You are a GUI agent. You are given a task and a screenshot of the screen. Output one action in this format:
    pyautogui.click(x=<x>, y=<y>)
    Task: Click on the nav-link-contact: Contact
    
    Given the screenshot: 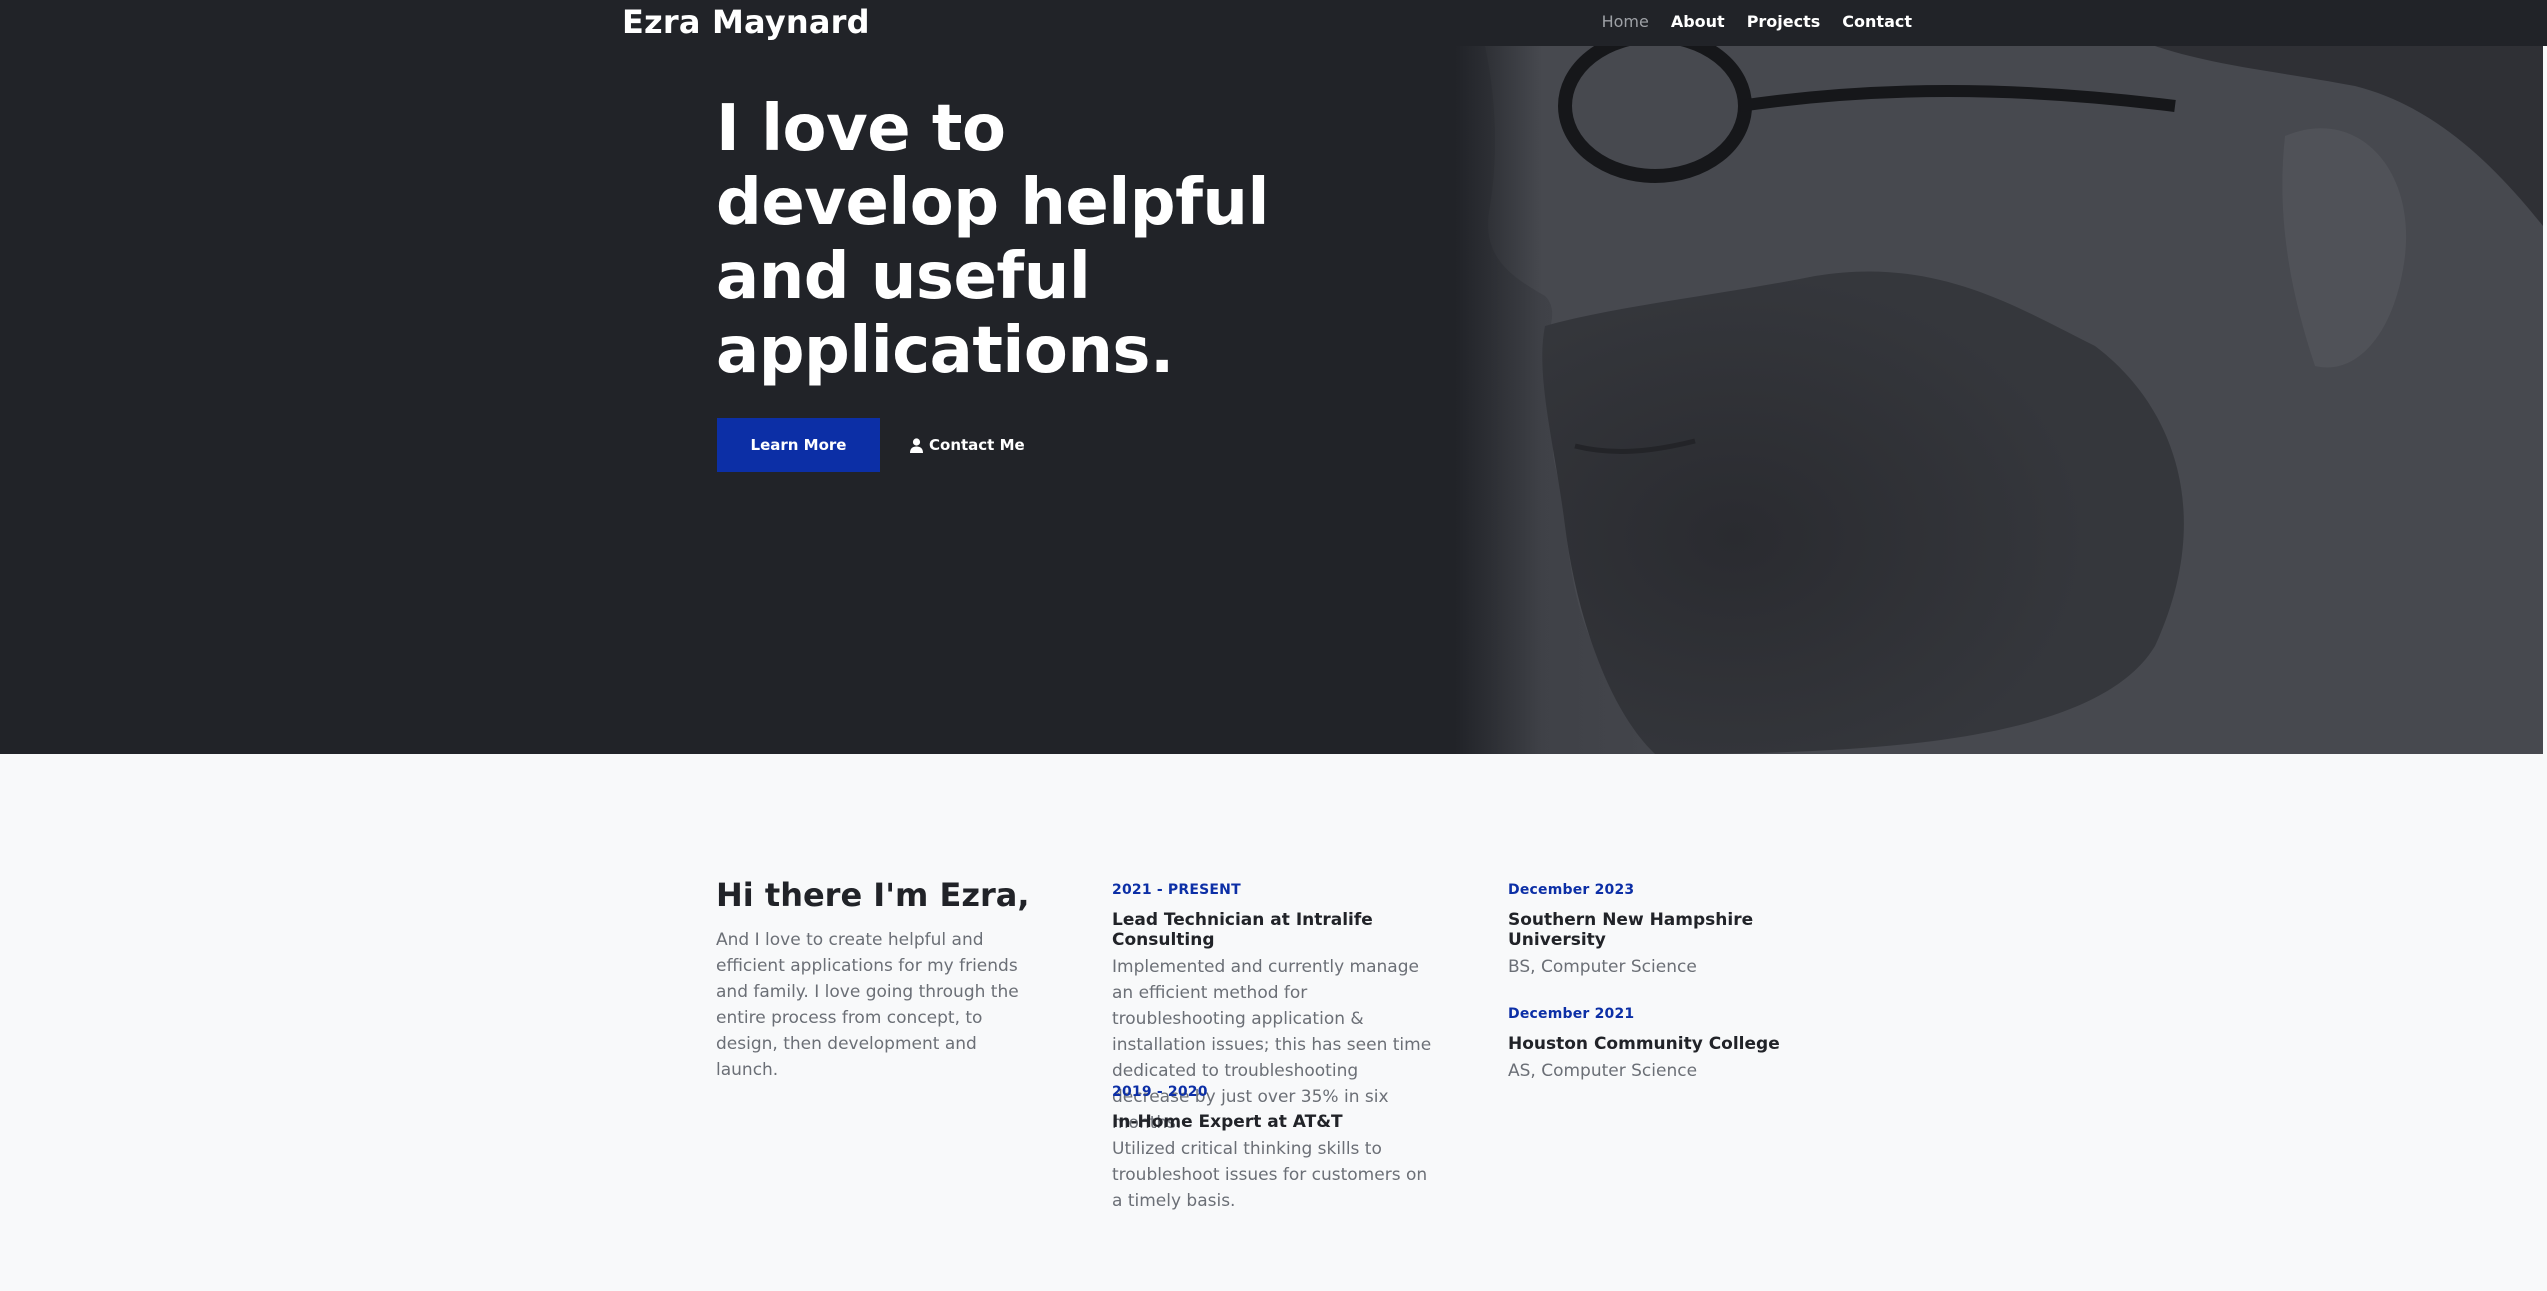 What is the action you would take?
    pyautogui.click(x=1877, y=21)
    